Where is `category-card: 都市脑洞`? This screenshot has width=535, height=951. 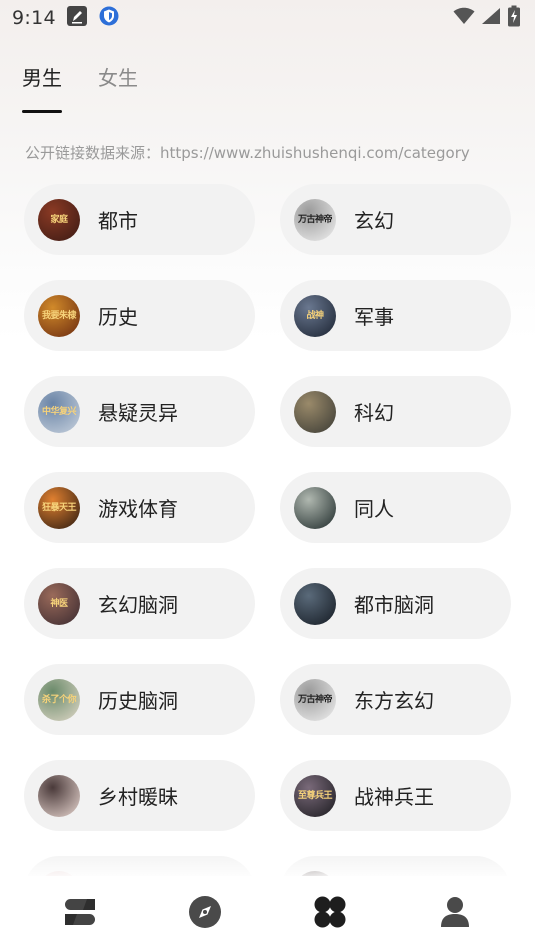 category-card: 都市脑洞 is located at coordinates (395, 603).